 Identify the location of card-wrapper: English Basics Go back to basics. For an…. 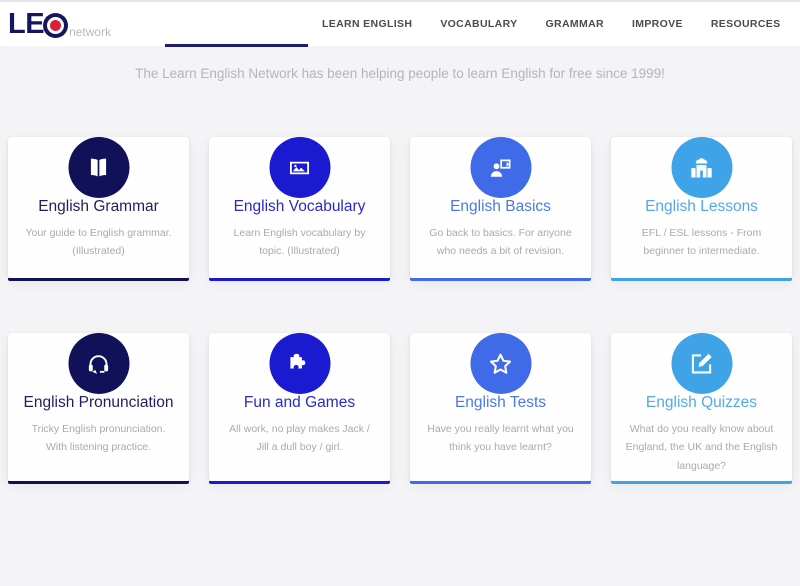
(500, 190).